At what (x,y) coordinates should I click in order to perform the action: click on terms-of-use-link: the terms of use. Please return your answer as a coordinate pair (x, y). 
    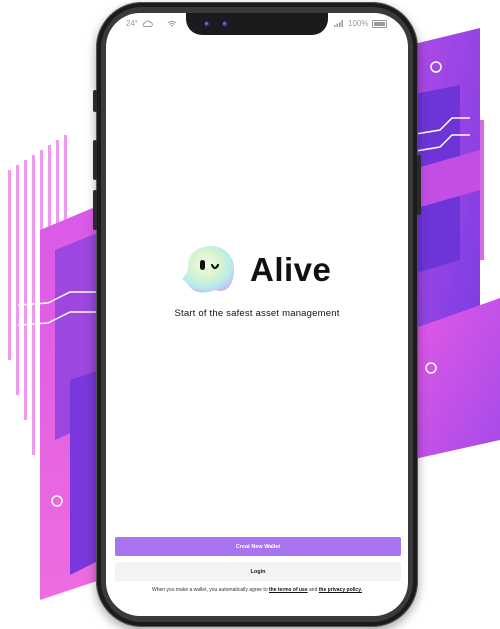
    Looking at the image, I should click on (288, 590).